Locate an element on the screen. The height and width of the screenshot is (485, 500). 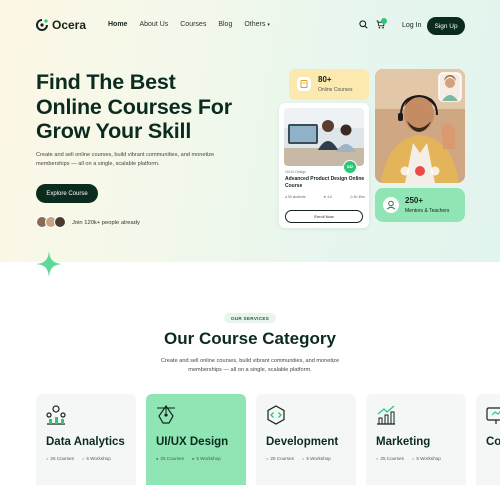
online-courses-stat: 80+ Online Courses is located at coordinates (329, 84).